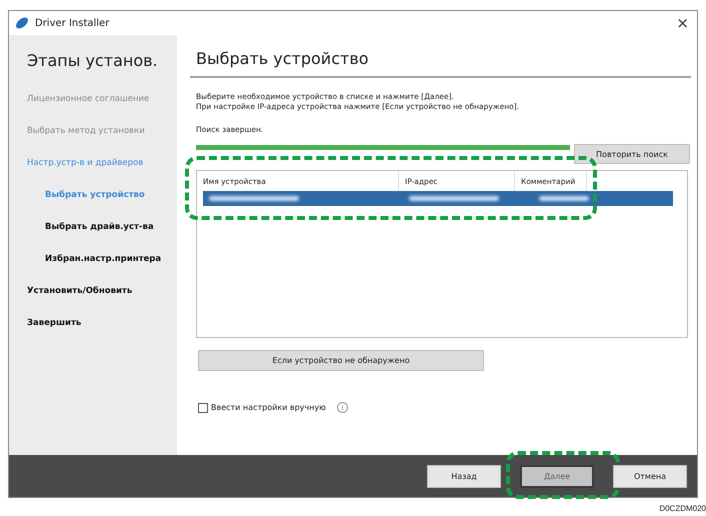 The width and height of the screenshot is (706, 516). What do you see at coordinates (85, 163) in the screenshot?
I see `step-item: Настр.устр-в и драйверов` at bounding box center [85, 163].